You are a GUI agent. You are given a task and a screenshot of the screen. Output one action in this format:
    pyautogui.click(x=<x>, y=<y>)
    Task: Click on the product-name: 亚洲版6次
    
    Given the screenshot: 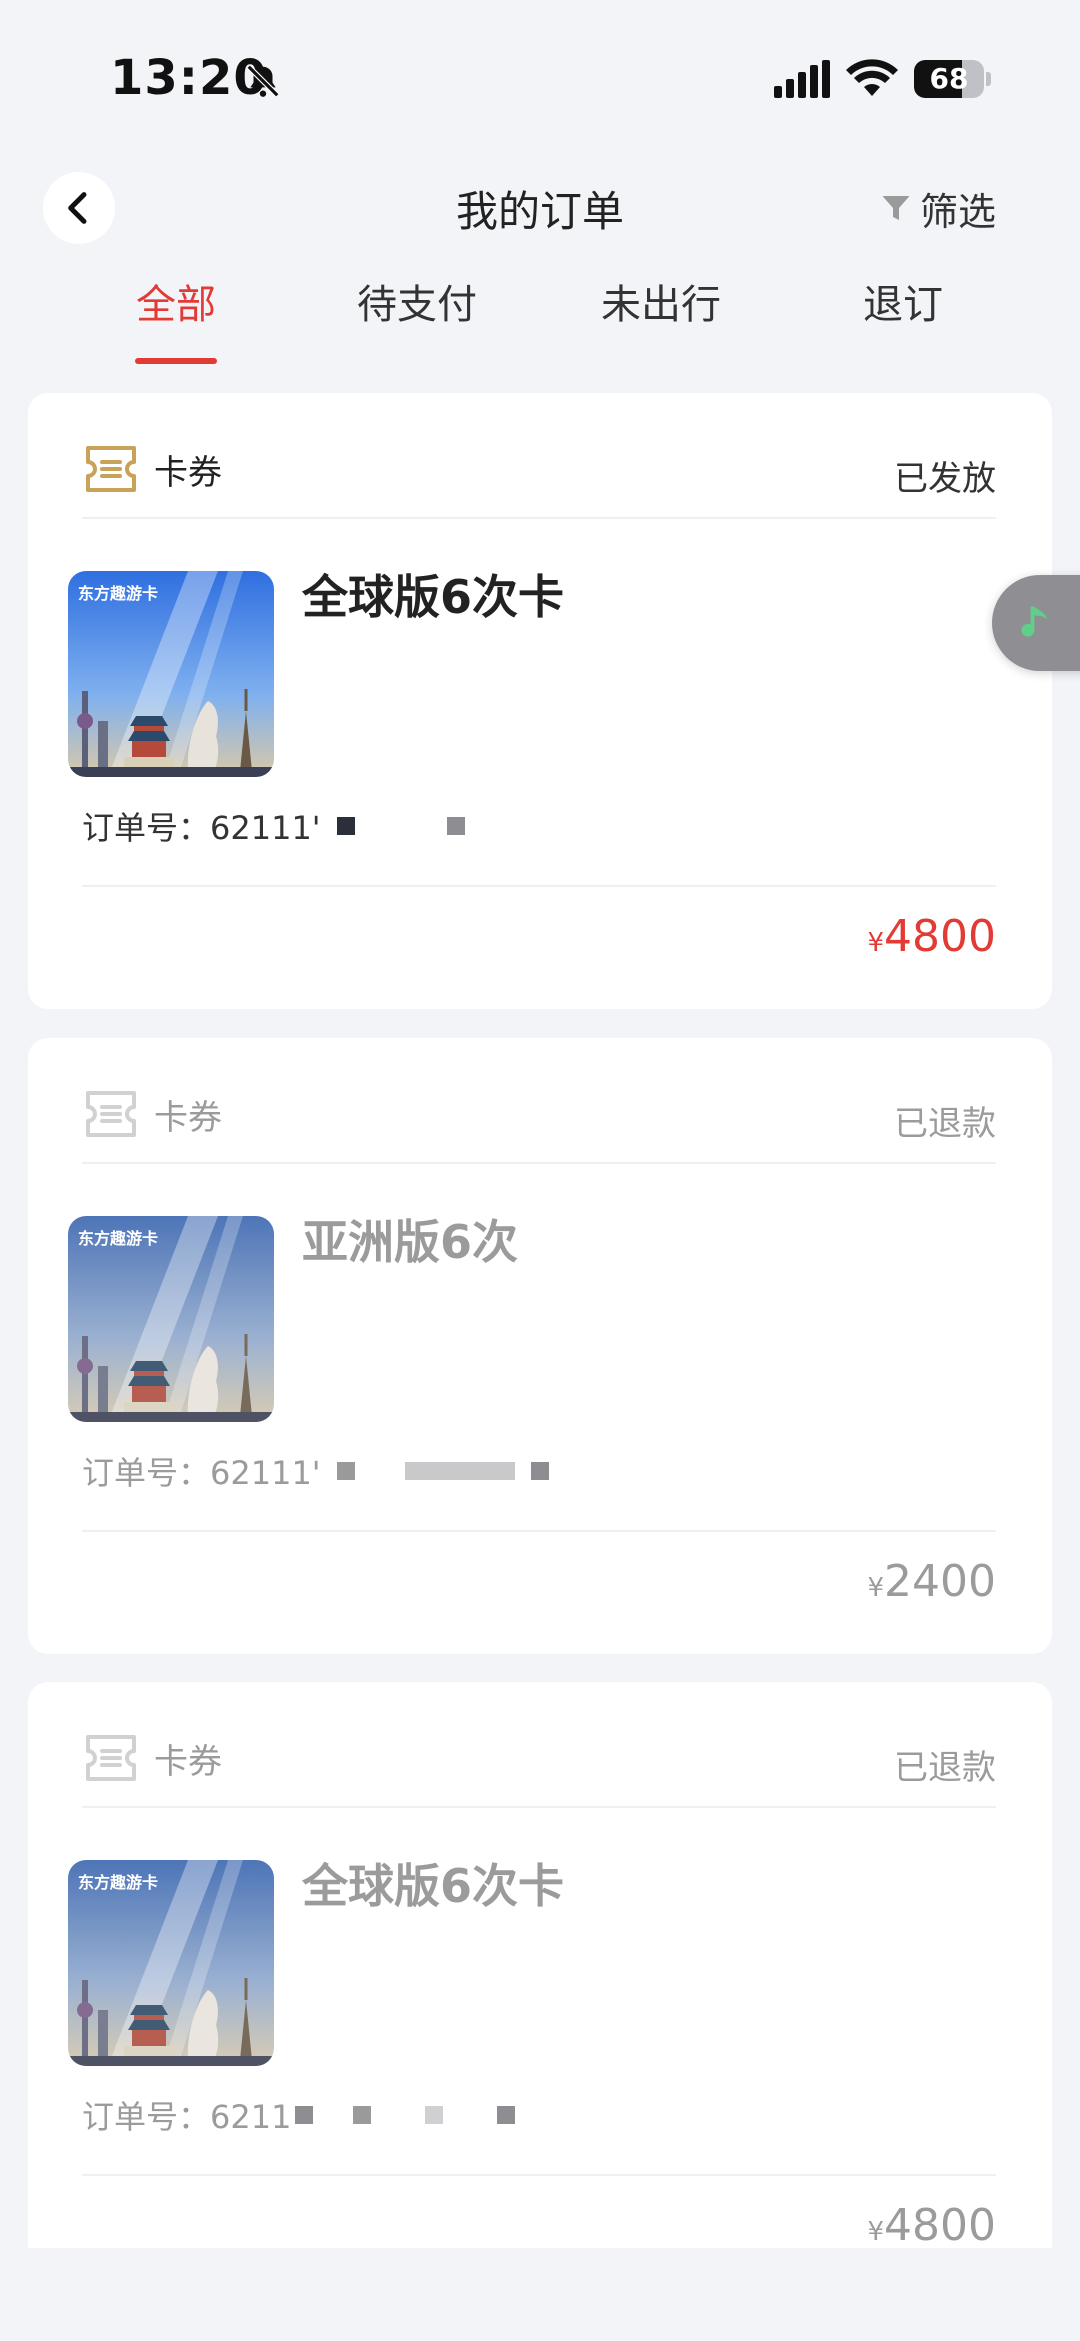 What is the action you would take?
    pyautogui.click(x=410, y=1242)
    